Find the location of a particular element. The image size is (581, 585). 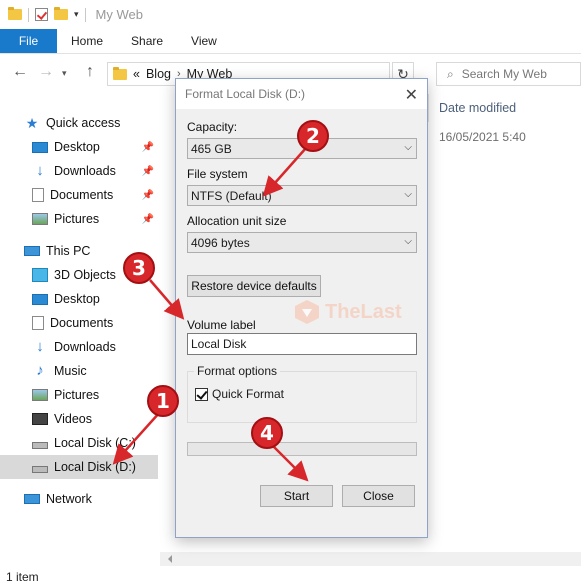

close-icon: ✕ is located at coordinates (411, 95).